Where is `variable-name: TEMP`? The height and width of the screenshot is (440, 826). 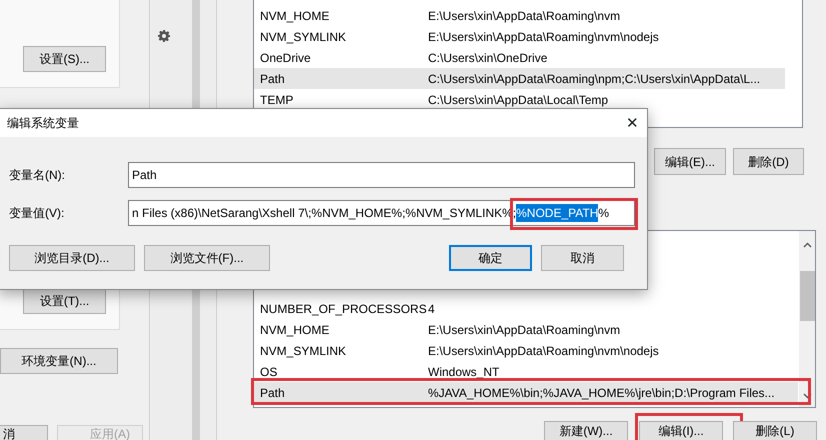
variable-name: TEMP is located at coordinates (276, 100).